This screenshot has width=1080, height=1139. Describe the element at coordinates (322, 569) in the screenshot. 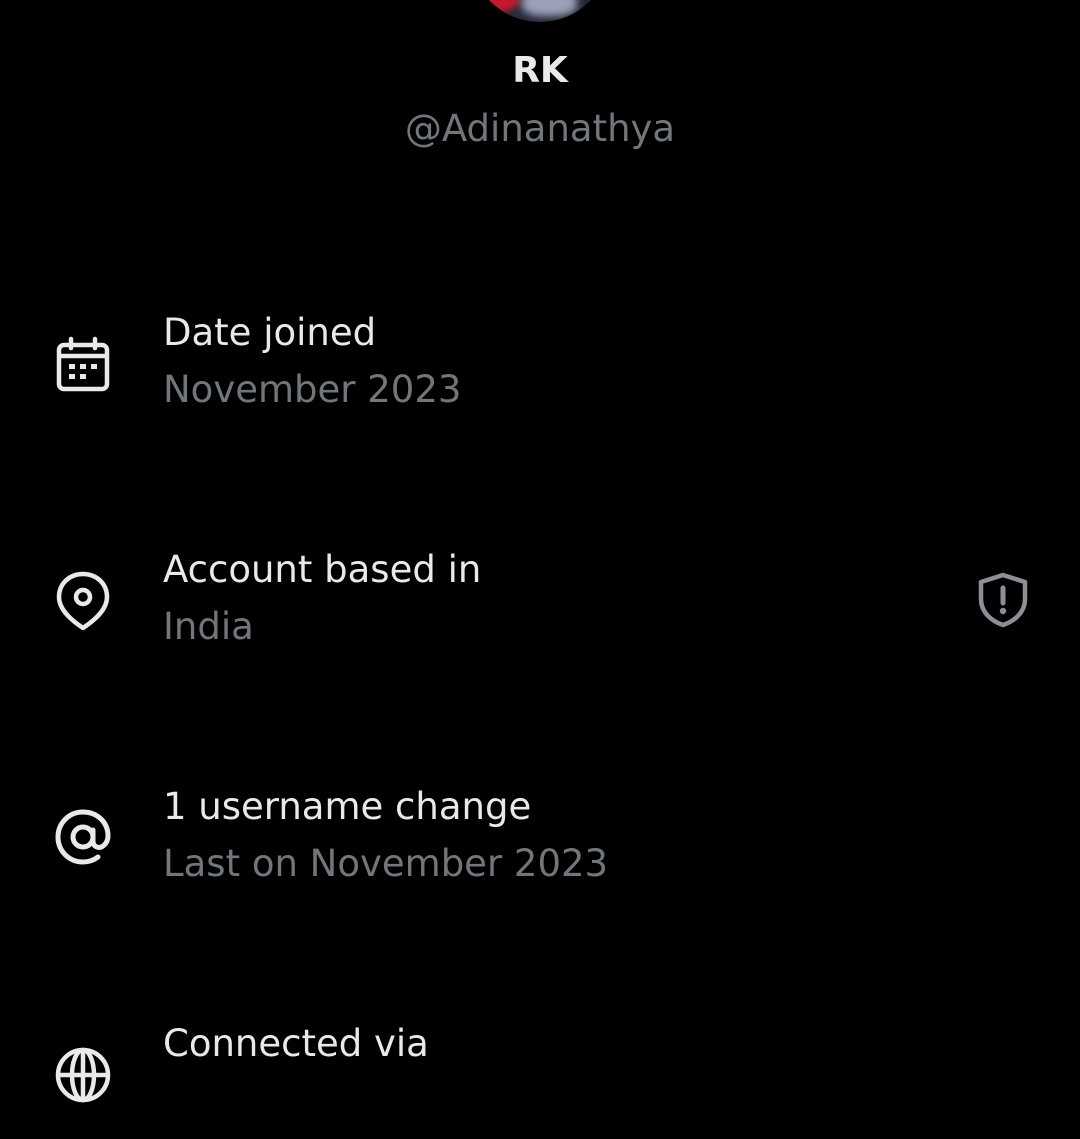

I see `row-title: Account based in` at that location.